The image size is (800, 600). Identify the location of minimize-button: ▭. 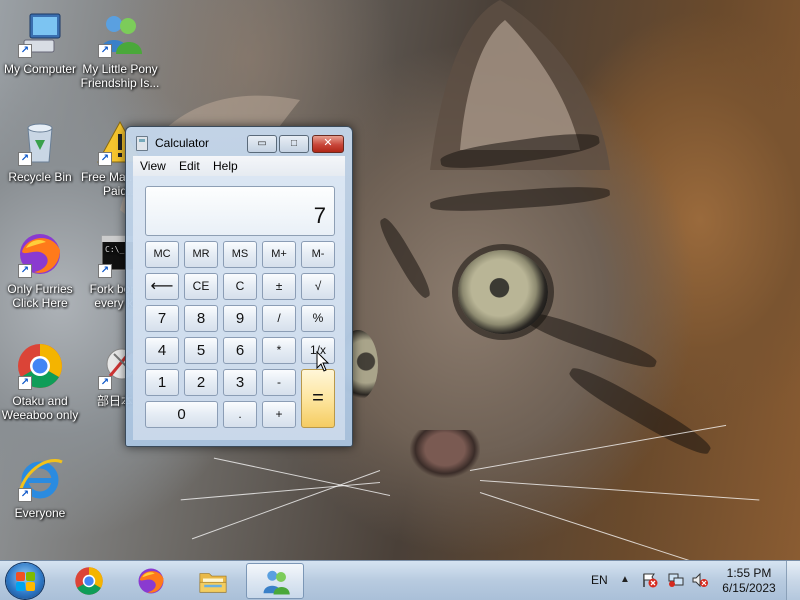
(262, 144).